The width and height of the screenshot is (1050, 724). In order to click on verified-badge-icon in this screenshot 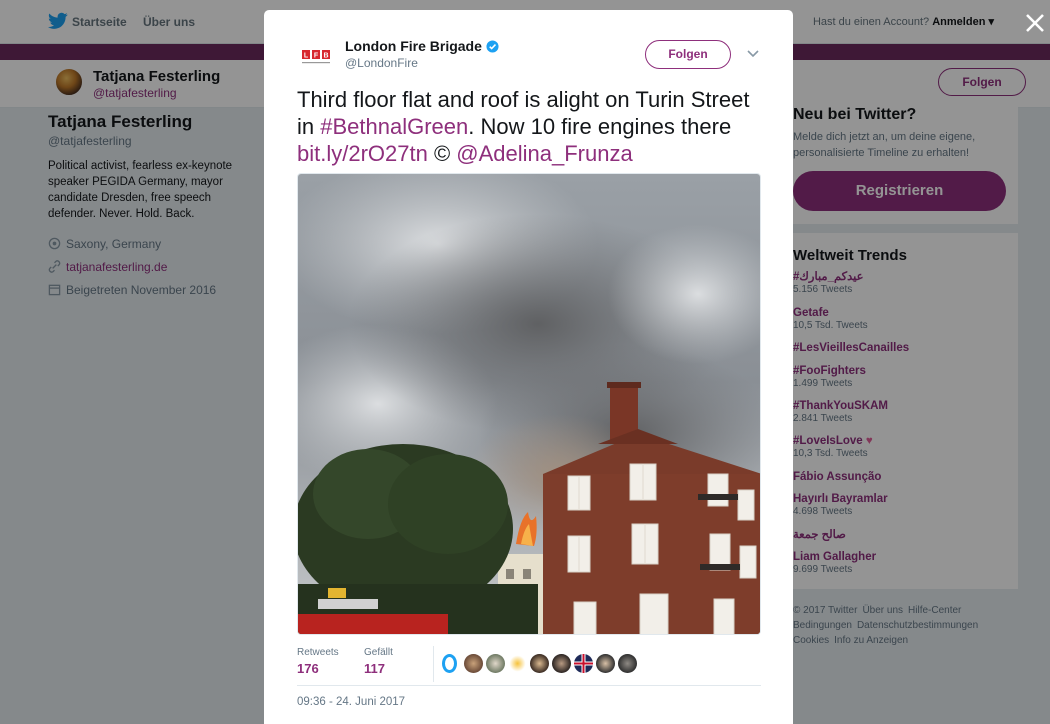, I will do `click(492, 46)`.